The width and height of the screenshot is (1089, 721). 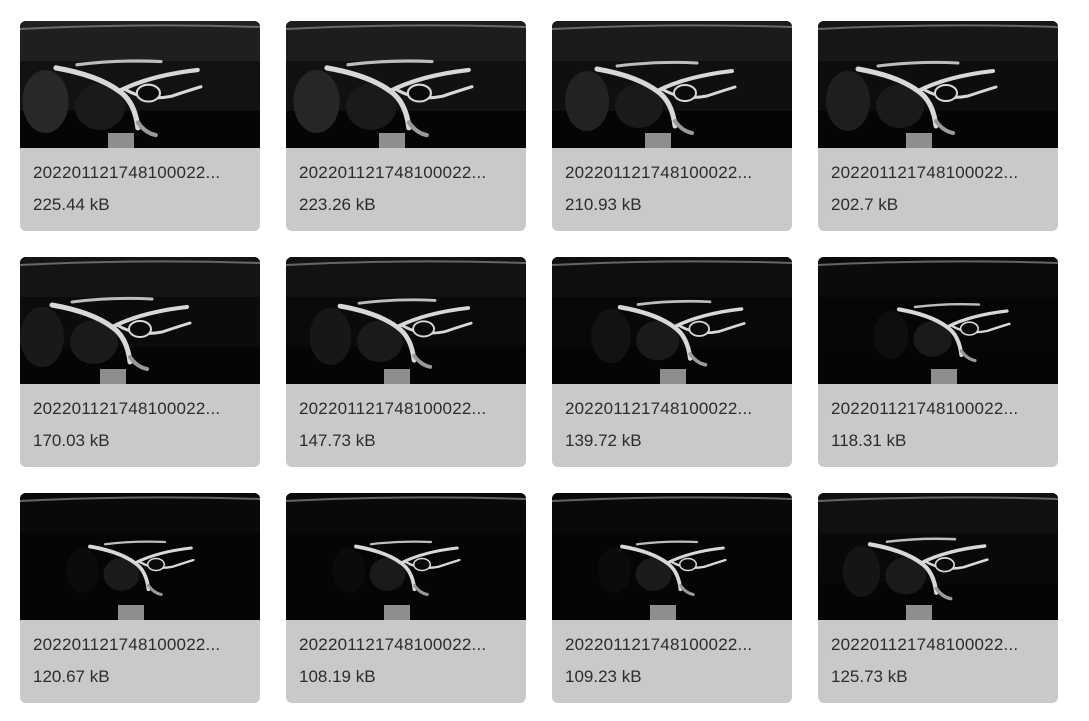 What do you see at coordinates (337, 440) in the screenshot?
I see `file-size: 147.73 kB` at bounding box center [337, 440].